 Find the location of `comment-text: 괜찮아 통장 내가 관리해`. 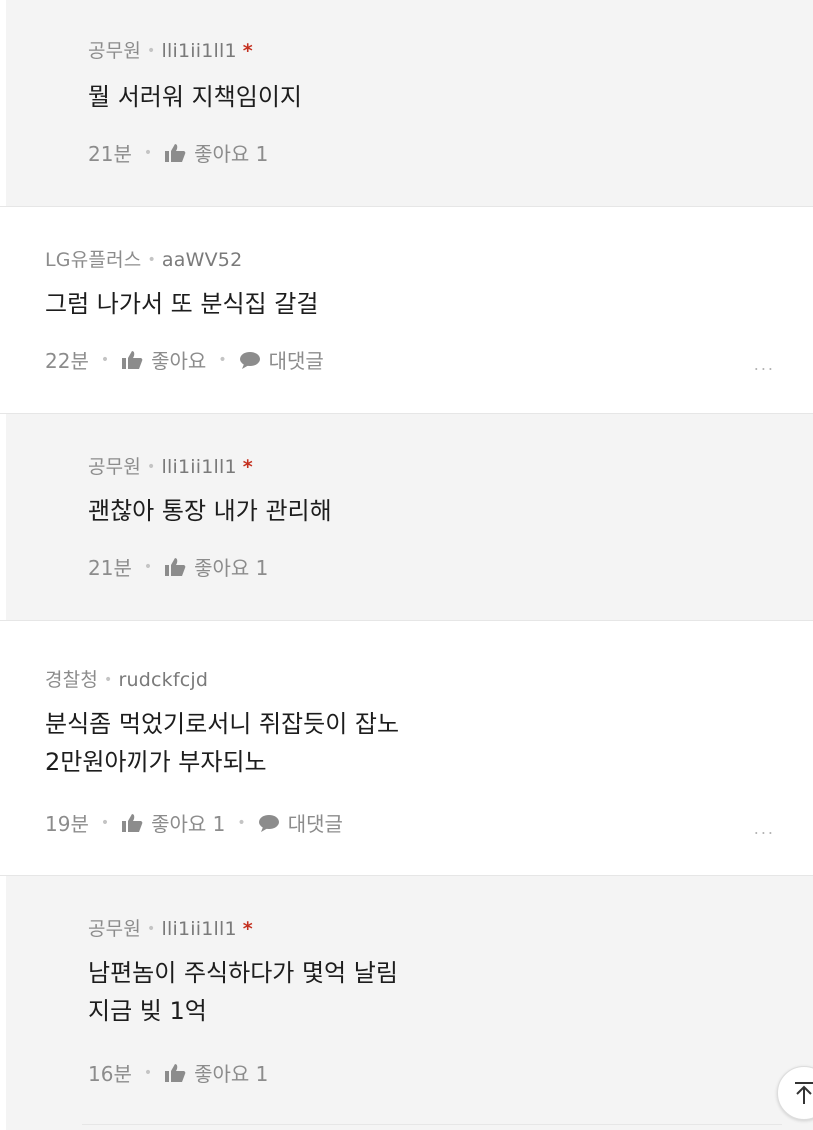

comment-text: 괜찮아 통장 내가 관리해 is located at coordinates (210, 511).